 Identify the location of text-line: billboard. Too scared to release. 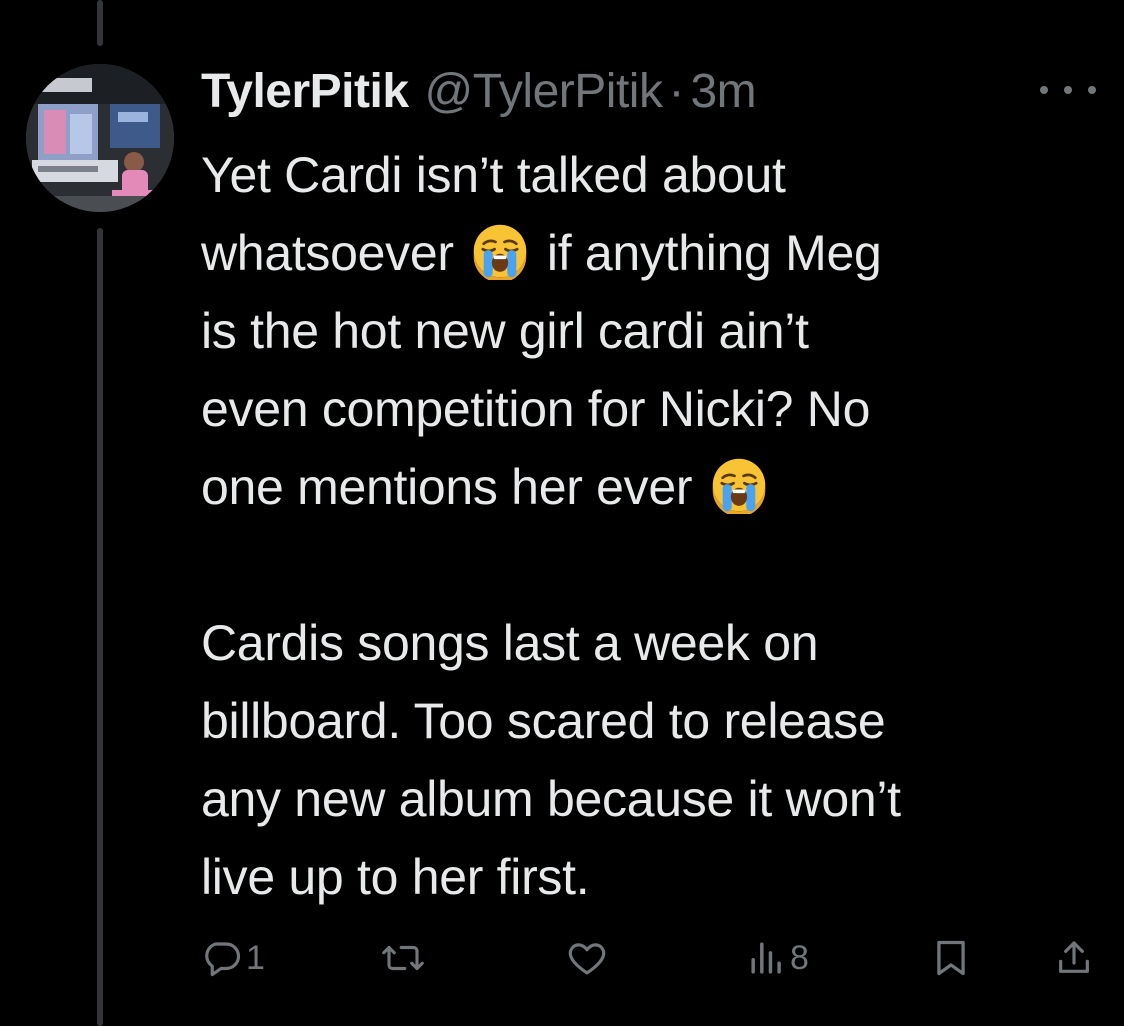
(651, 721).